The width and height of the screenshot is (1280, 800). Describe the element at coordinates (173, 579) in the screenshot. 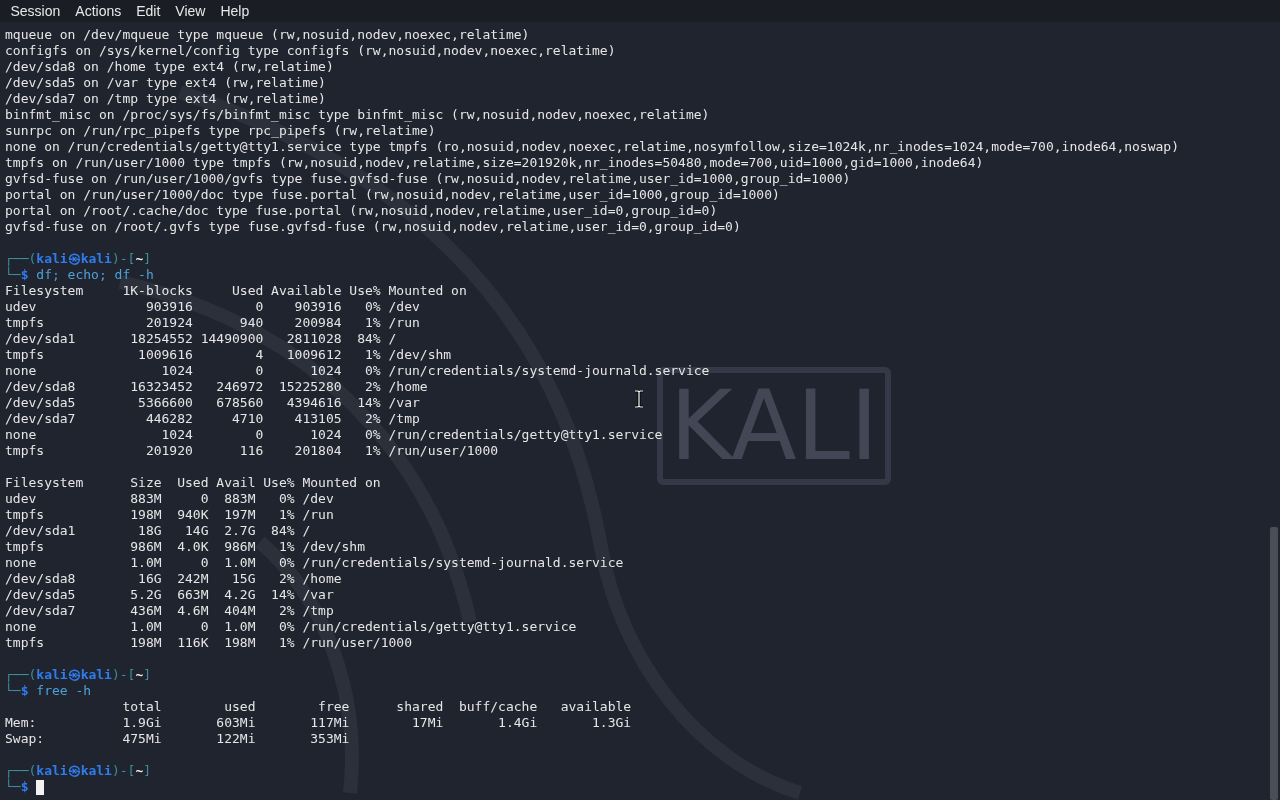

I see `terminal-line: /dev/sda8 16G 242M 15G 2% /home` at that location.